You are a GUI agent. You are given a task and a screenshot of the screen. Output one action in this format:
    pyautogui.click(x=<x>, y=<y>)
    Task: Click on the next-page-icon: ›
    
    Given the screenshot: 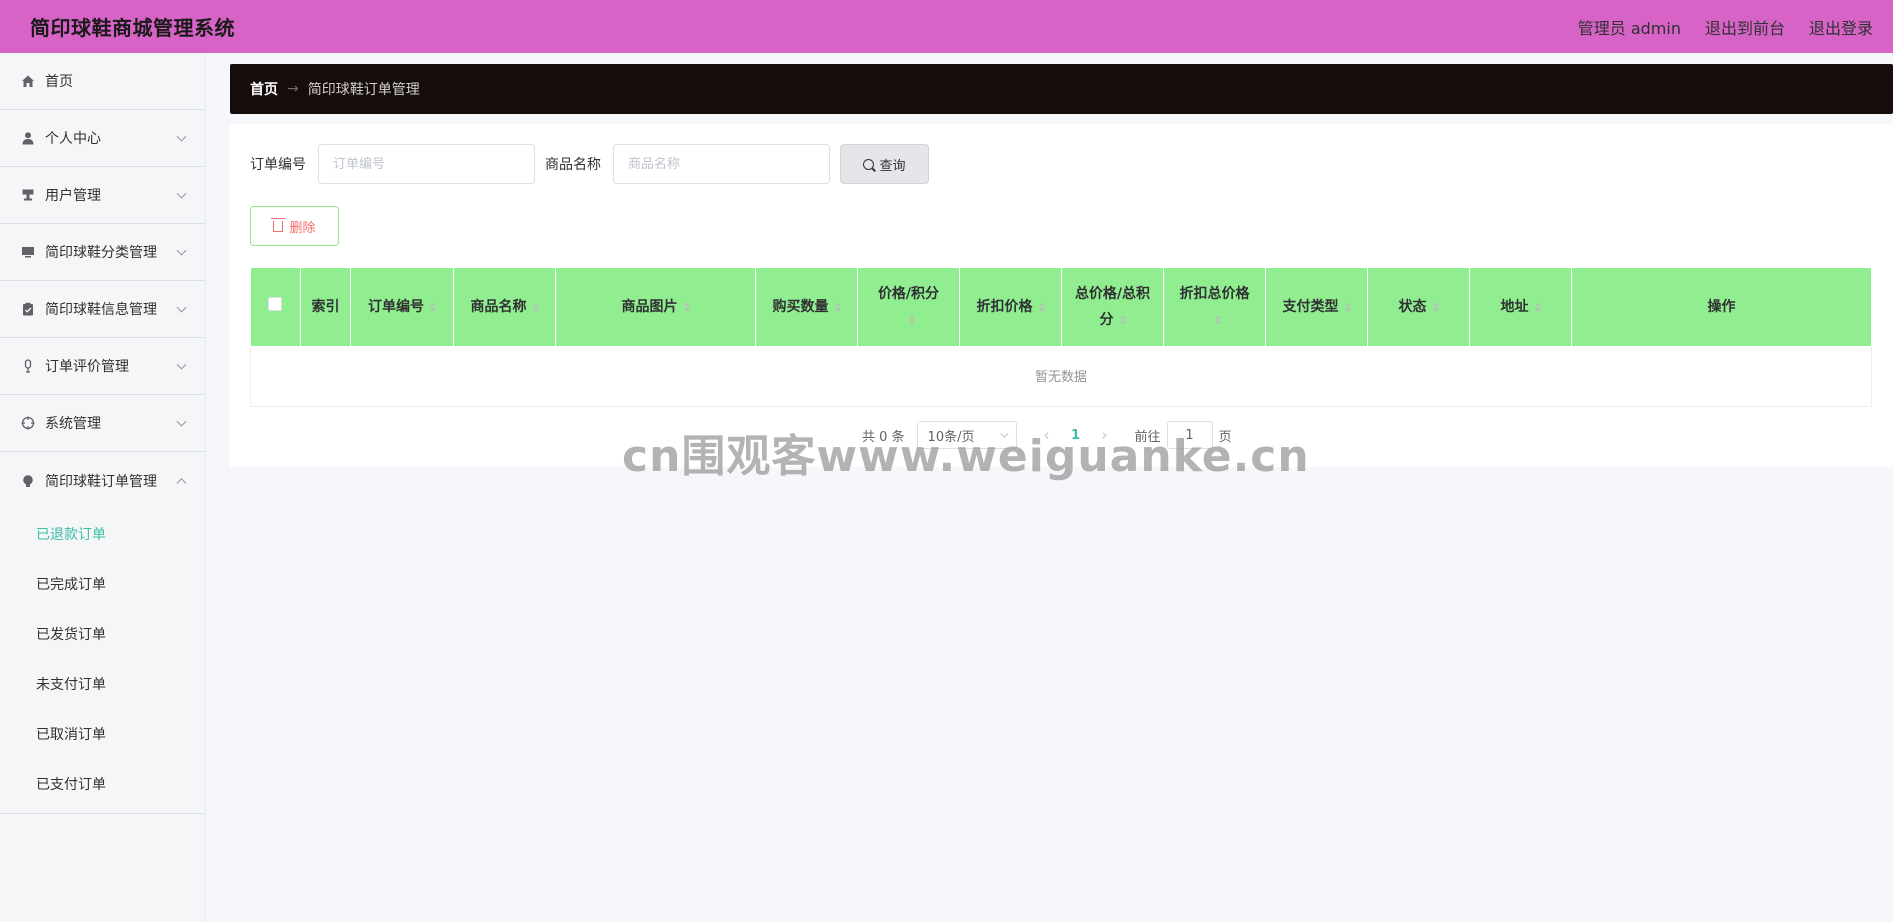 What is the action you would take?
    pyautogui.click(x=1105, y=435)
    